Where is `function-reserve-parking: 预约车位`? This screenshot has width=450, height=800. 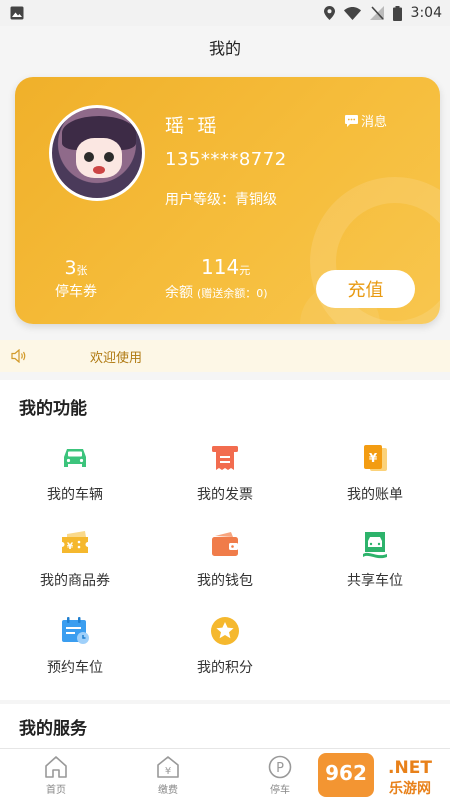
function-reserve-parking: 预约车位 is located at coordinates (75, 646).